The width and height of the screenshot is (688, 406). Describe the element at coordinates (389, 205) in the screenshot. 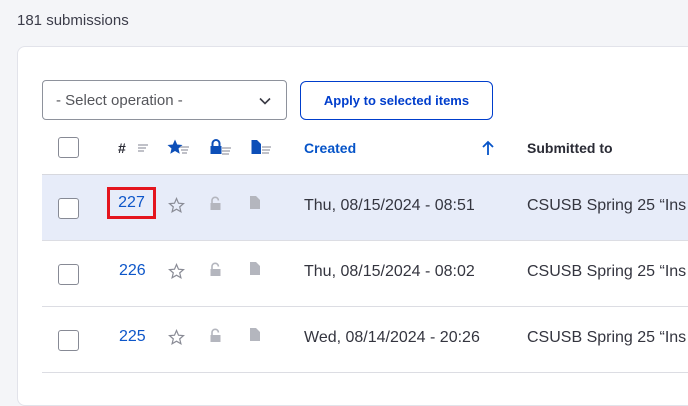

I see `created-date: Thu, 08/15/2024 - 08:51` at that location.